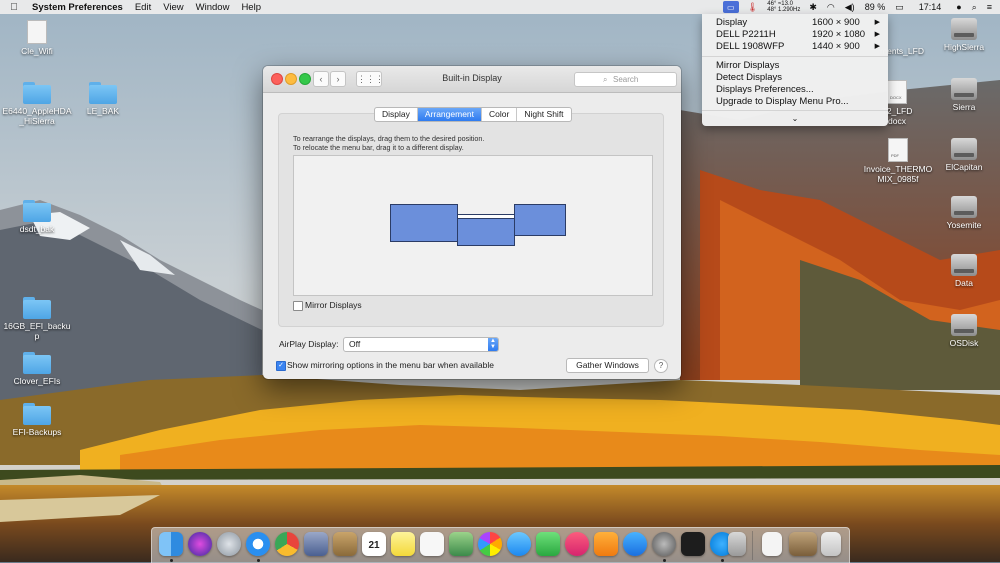  What do you see at coordinates (450, 114) in the screenshot?
I see `tab-arrangement: Arrangement` at bounding box center [450, 114].